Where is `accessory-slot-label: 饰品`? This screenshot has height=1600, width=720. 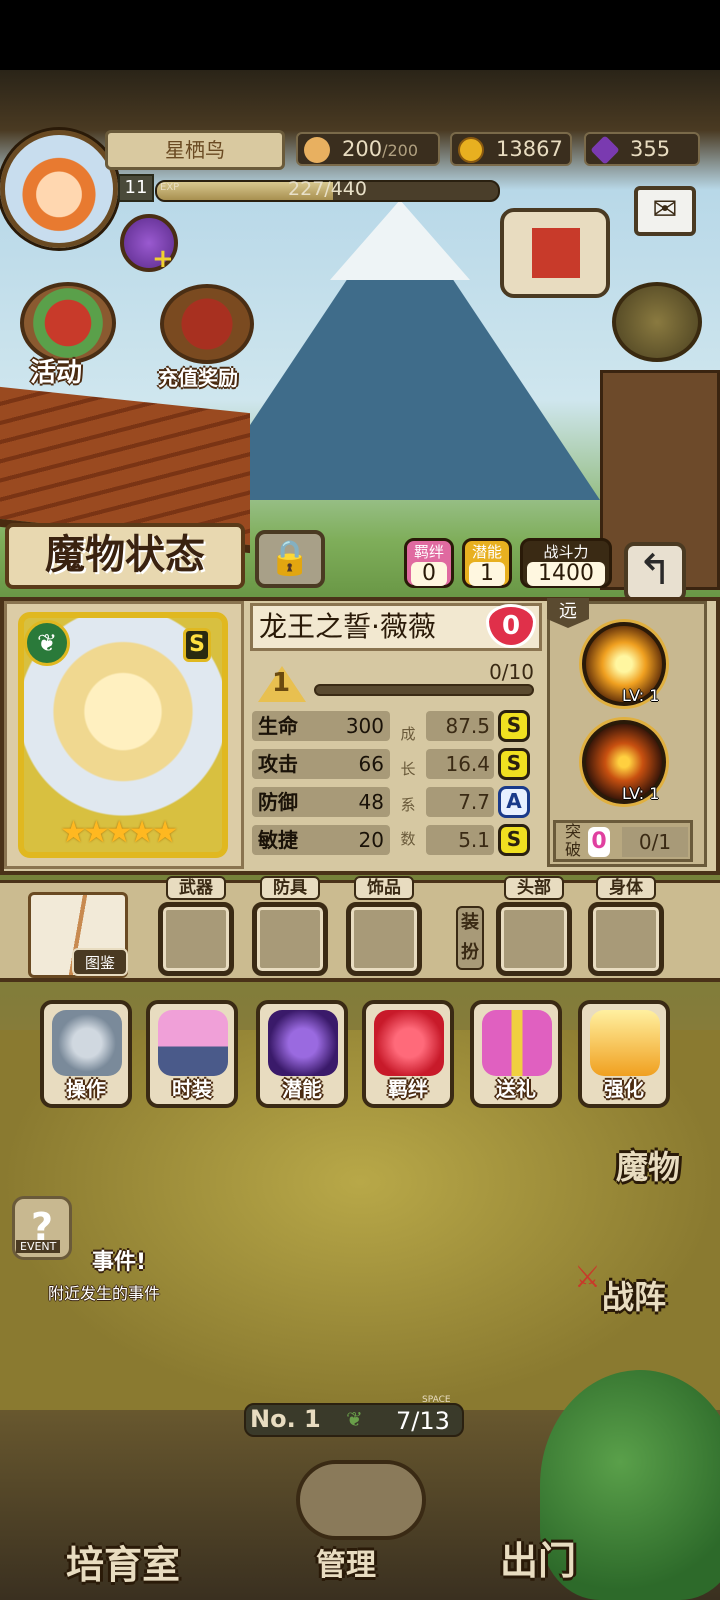 accessory-slot-label: 饰品 is located at coordinates (384, 888).